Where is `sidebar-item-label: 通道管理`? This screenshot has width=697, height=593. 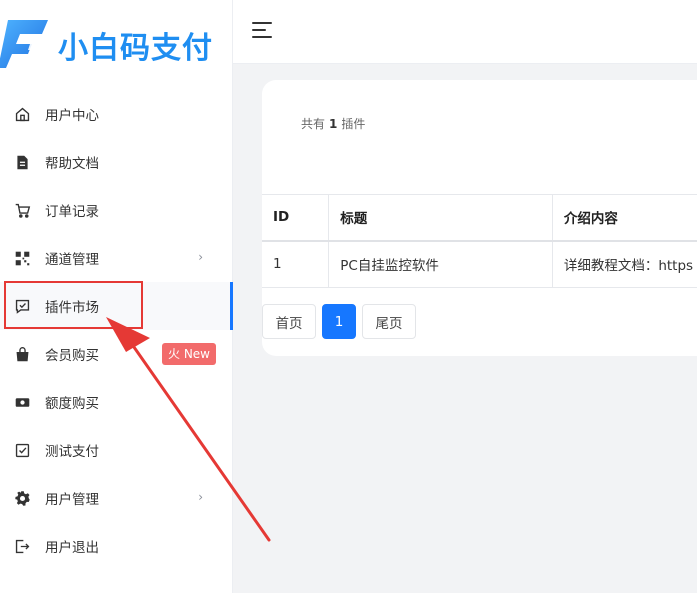 sidebar-item-label: 通道管理 is located at coordinates (72, 260).